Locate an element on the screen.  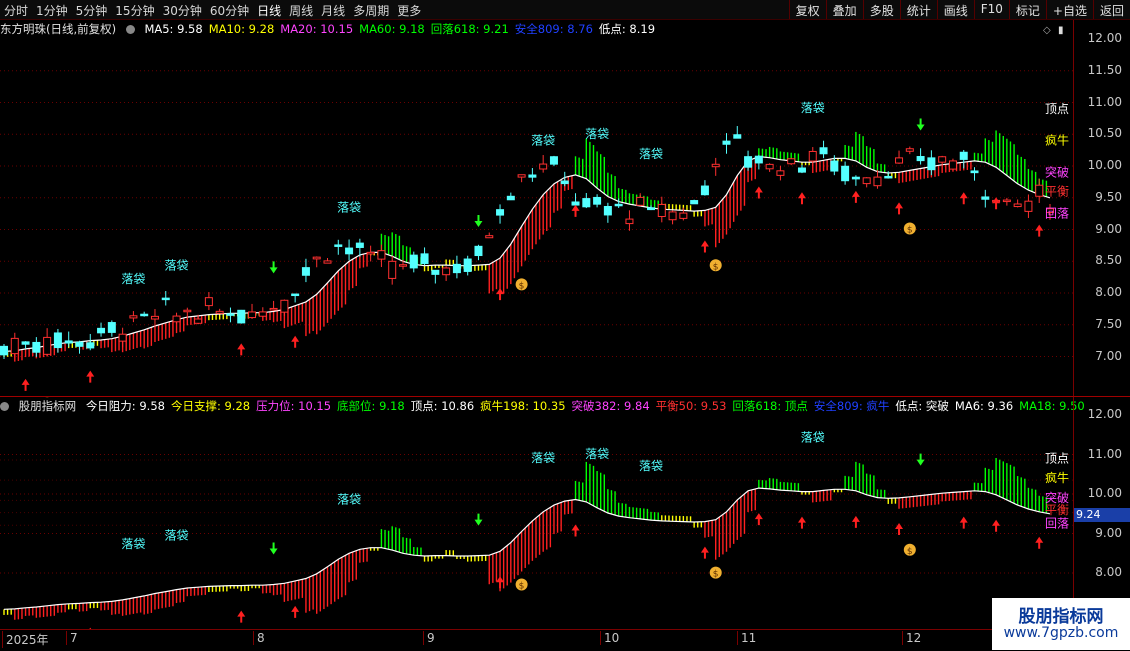
toolbar-button-7: +自选 is located at coordinates (1069, 9).